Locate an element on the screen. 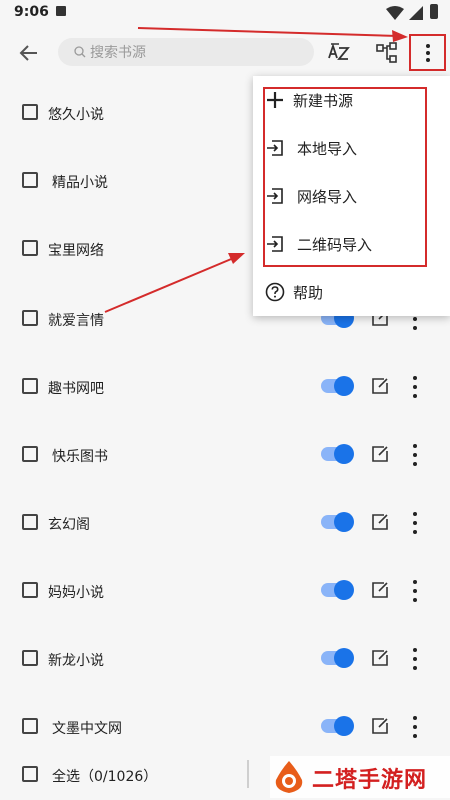 Image resolution: width=450 pixels, height=800 pixels. arrow-left-icon is located at coordinates (28, 53).